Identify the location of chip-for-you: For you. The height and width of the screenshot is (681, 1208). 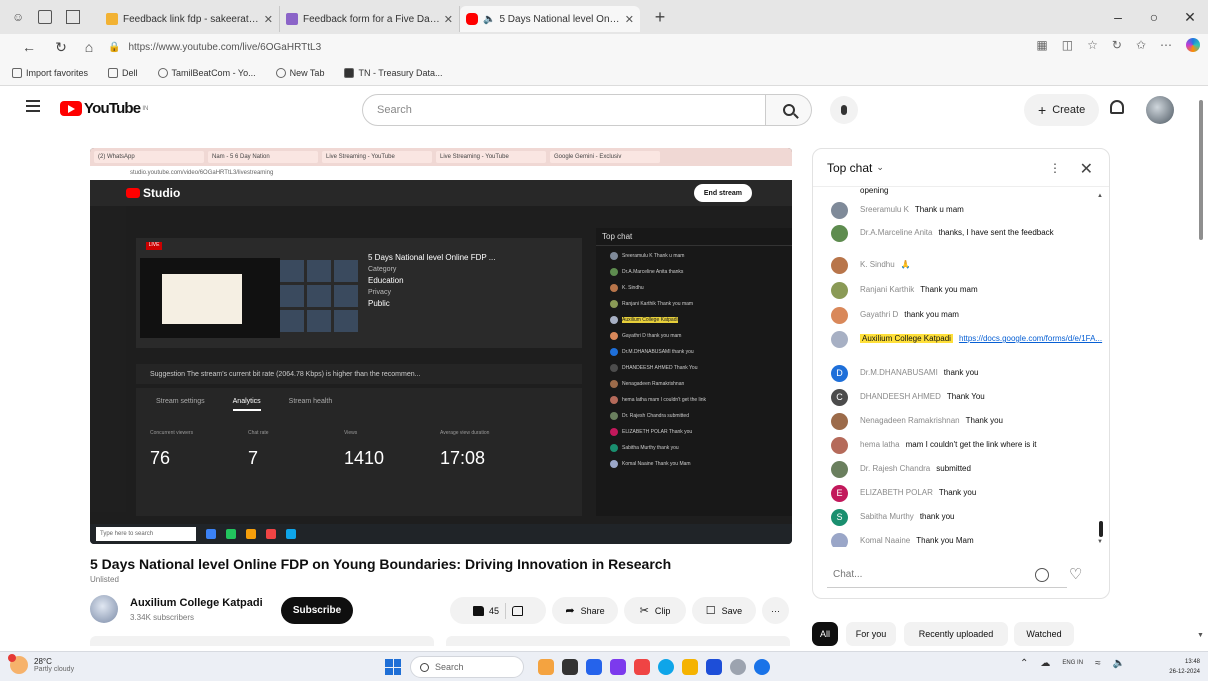
(871, 634).